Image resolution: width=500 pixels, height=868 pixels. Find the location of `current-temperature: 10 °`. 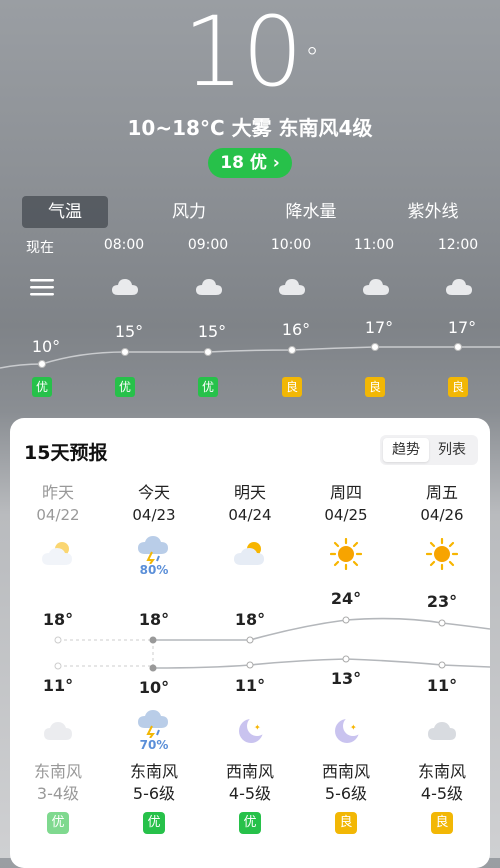

current-temperature: 10 ° is located at coordinates (250, 52).